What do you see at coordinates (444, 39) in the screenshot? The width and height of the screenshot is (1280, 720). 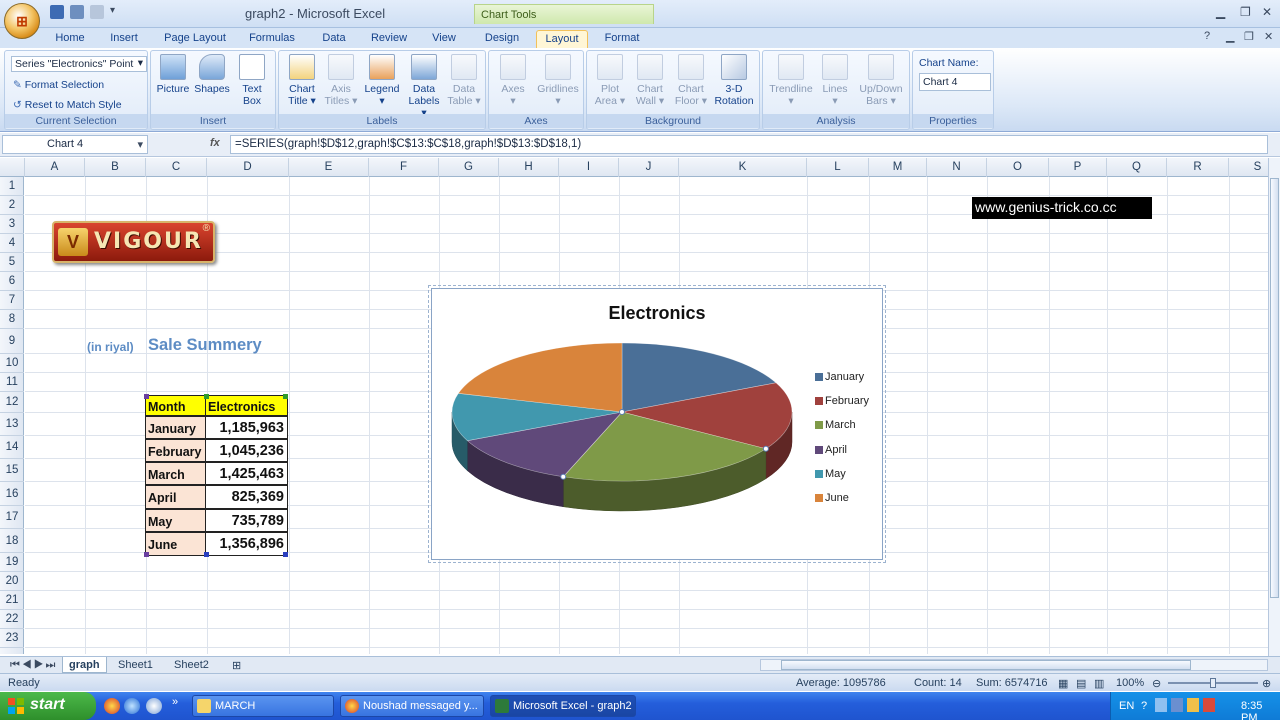 I see `tab-view: View` at bounding box center [444, 39].